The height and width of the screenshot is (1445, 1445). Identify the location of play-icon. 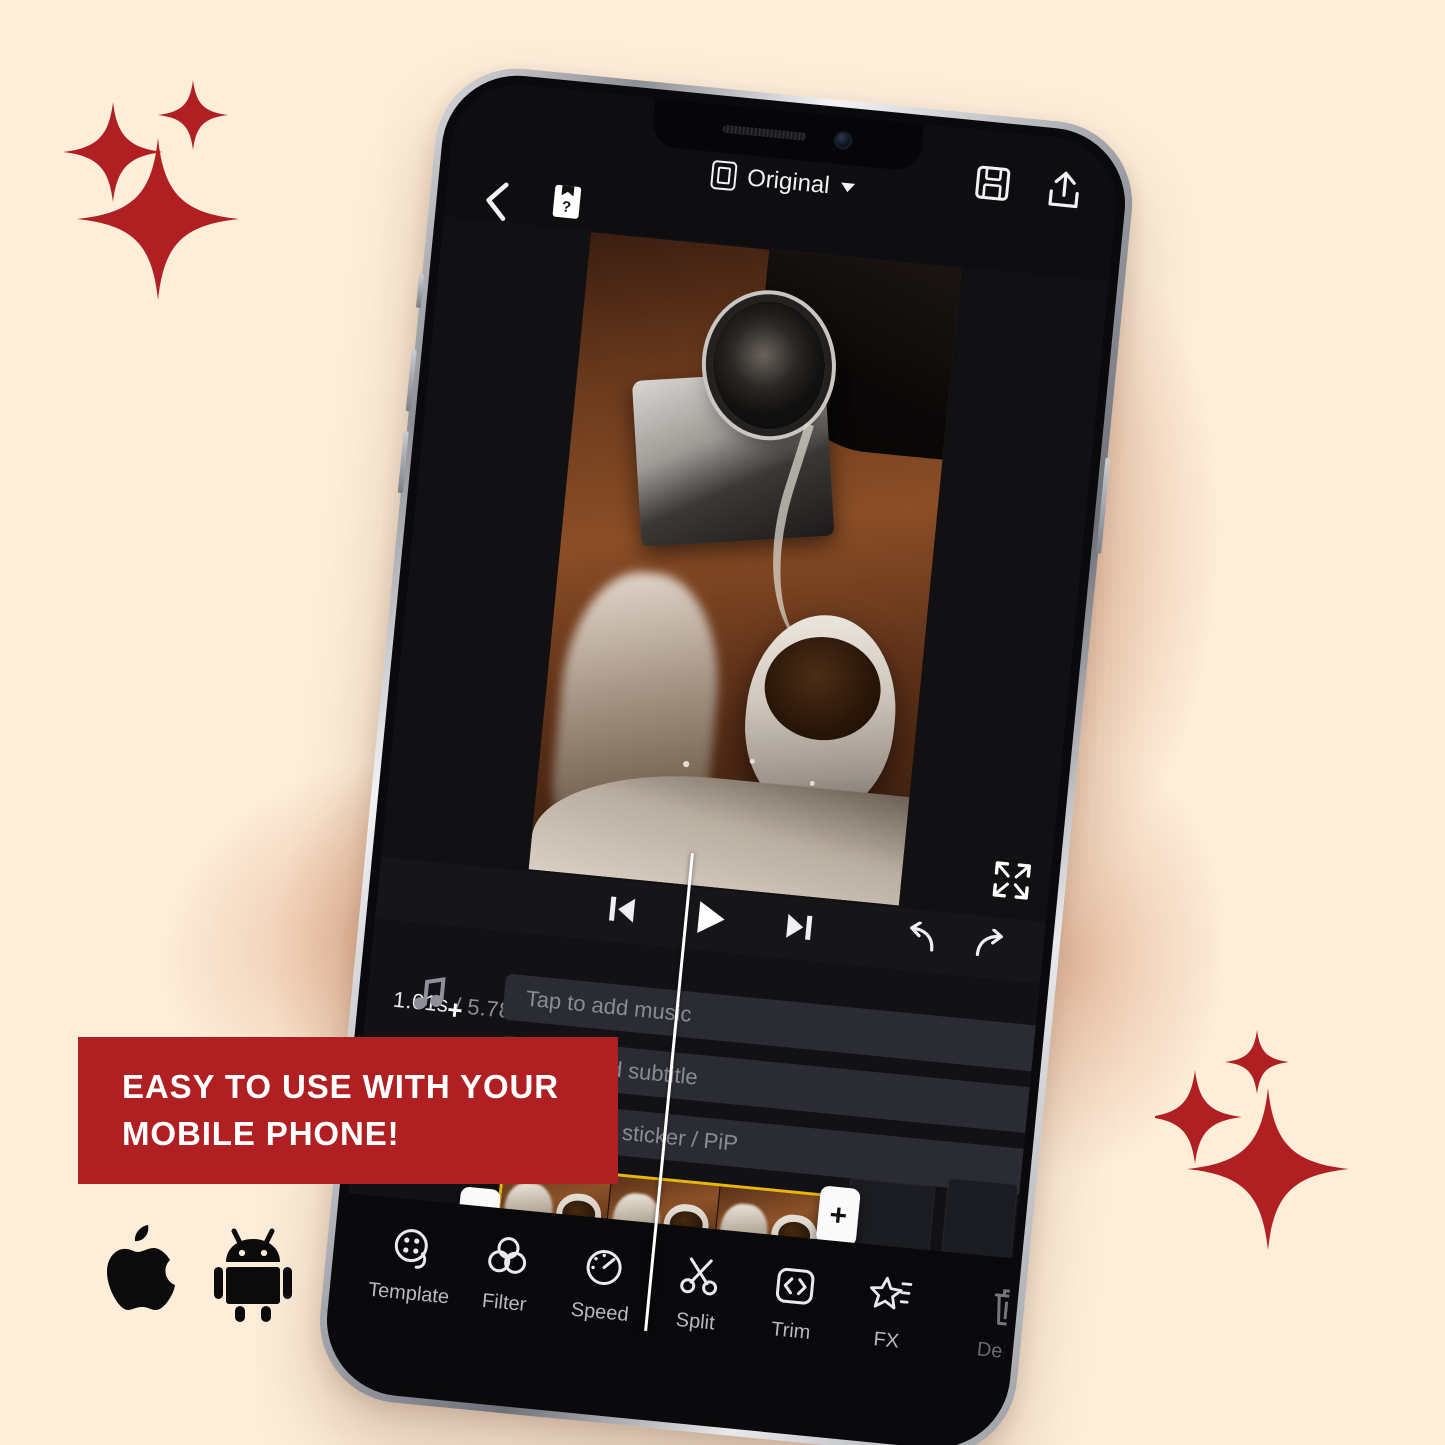
(711, 918).